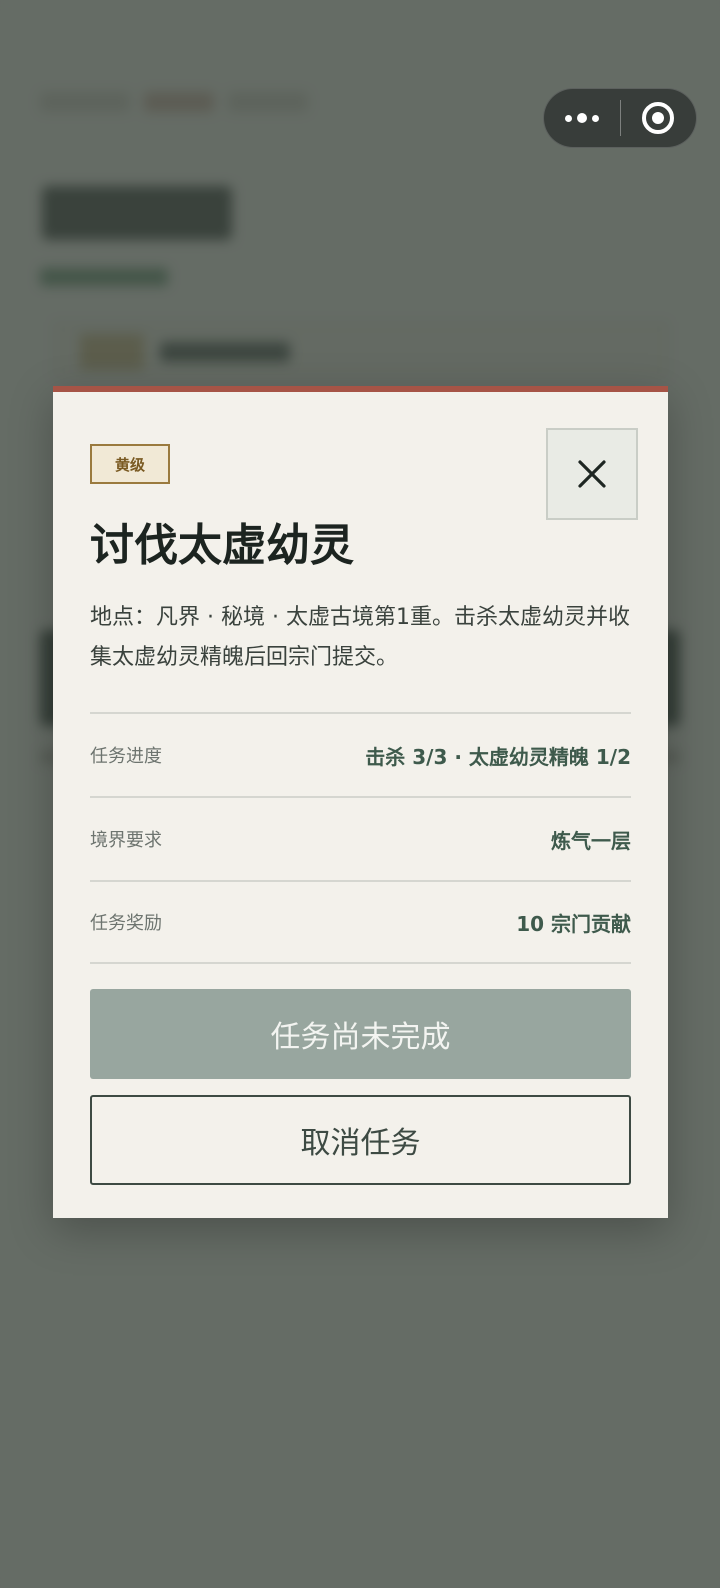  I want to click on info-row-progress: 任务进度 击杀 3/3 · 太虚幼灵精魄 1/2, so click(360, 754).